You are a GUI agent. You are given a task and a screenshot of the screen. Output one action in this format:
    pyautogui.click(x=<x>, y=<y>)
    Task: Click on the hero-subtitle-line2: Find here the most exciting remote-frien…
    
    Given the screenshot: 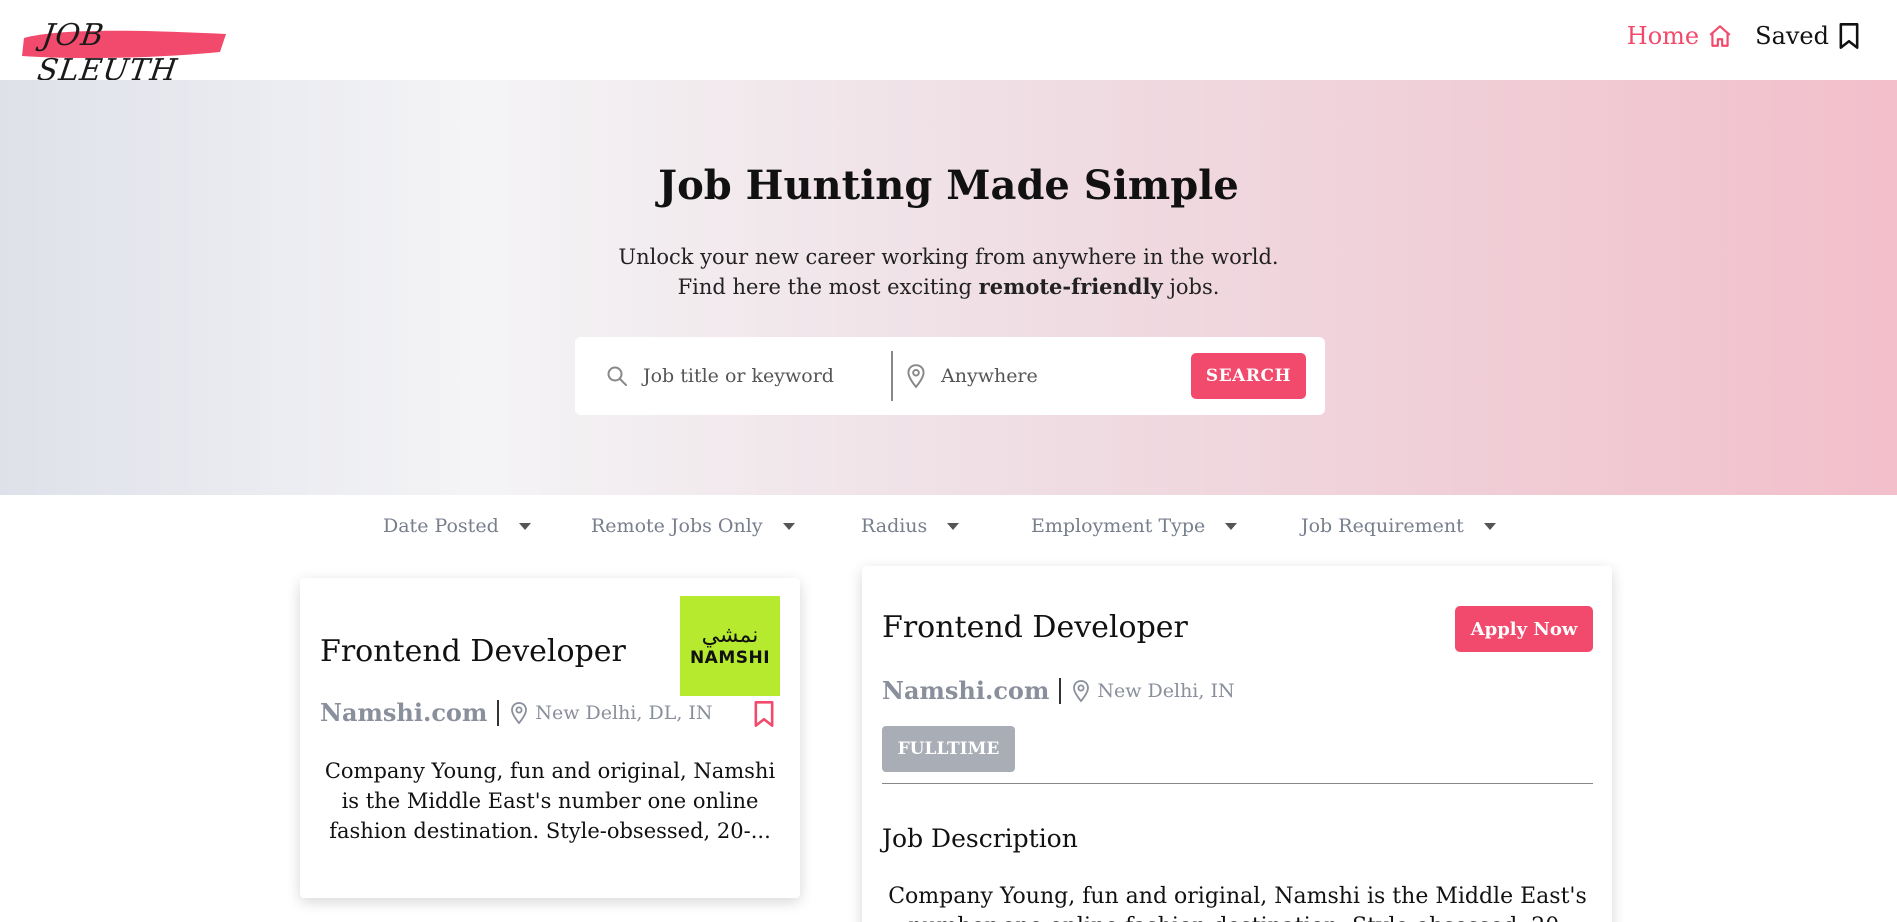 What is the action you would take?
    pyautogui.click(x=948, y=287)
    